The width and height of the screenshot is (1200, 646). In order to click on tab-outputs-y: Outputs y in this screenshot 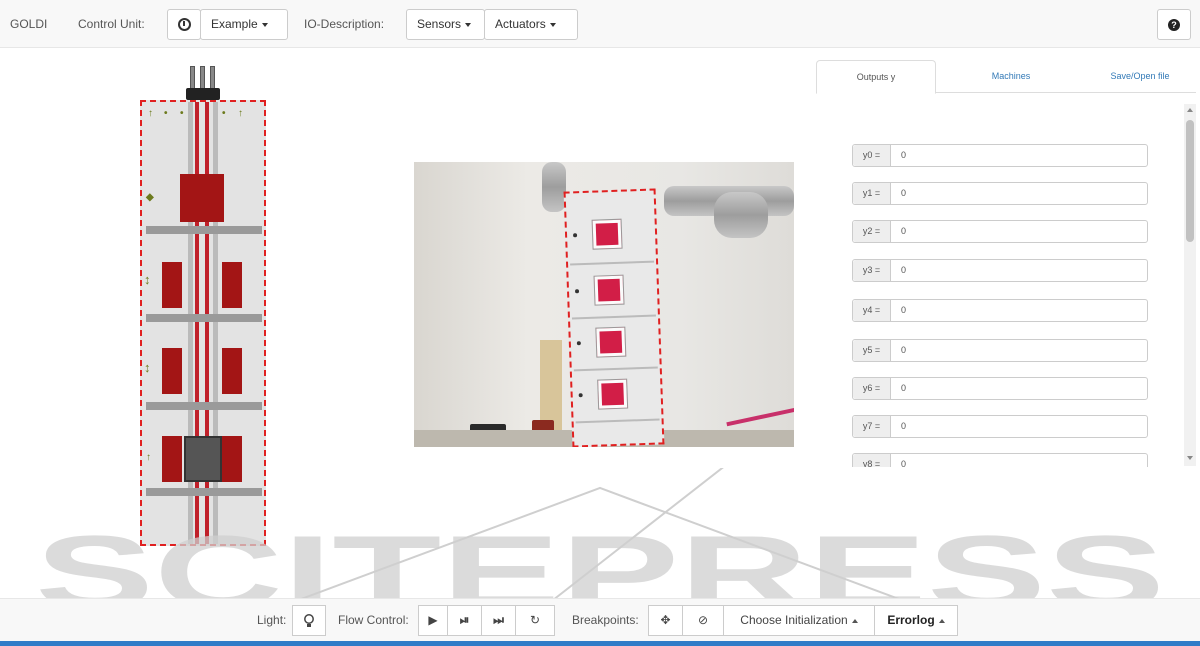, I will do `click(876, 77)`.